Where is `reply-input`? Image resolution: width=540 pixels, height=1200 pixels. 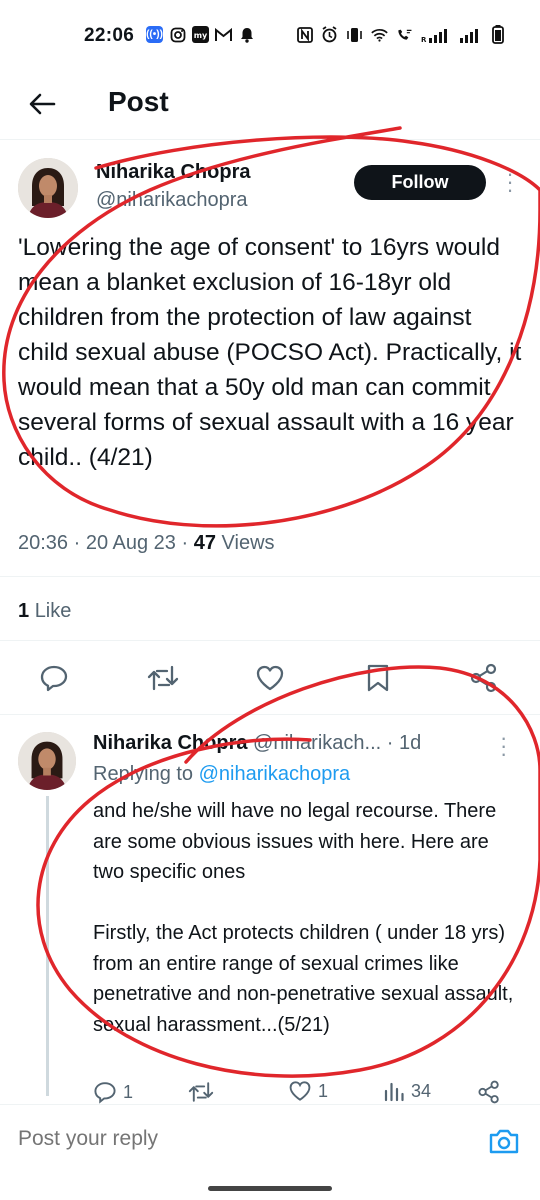
reply-input is located at coordinates (218, 1139).